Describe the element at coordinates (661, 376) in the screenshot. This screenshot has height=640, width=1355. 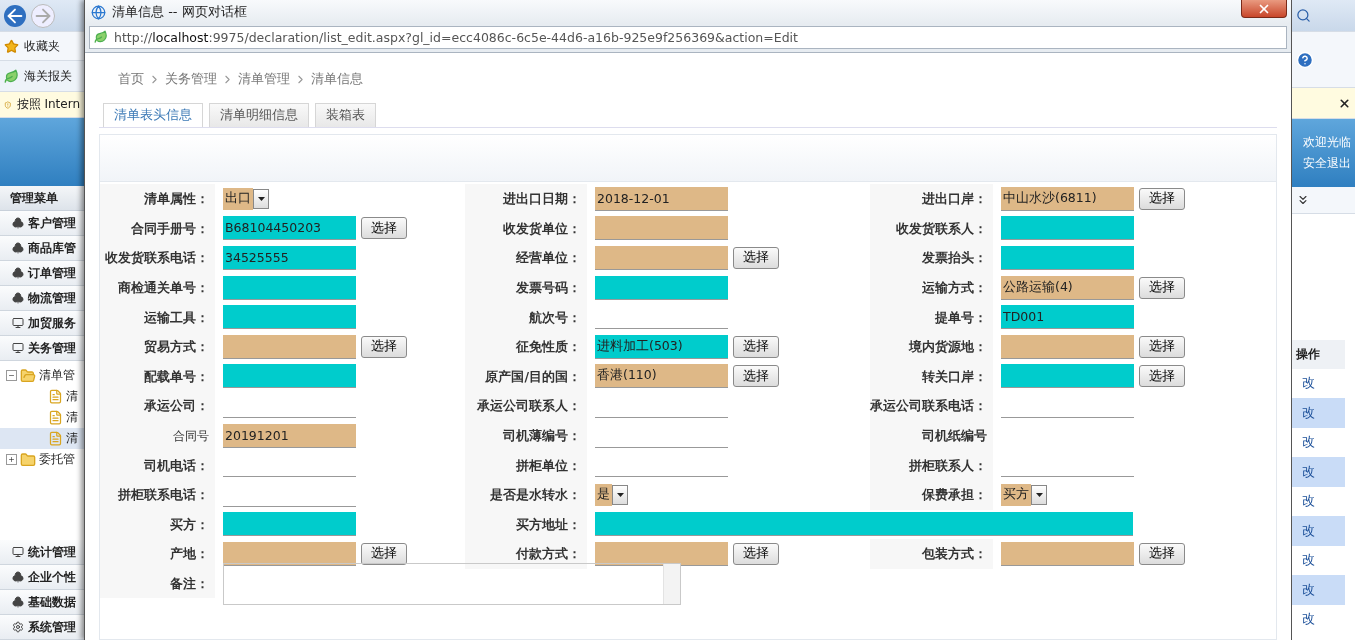
I see `input-field: 香港(110)` at that location.